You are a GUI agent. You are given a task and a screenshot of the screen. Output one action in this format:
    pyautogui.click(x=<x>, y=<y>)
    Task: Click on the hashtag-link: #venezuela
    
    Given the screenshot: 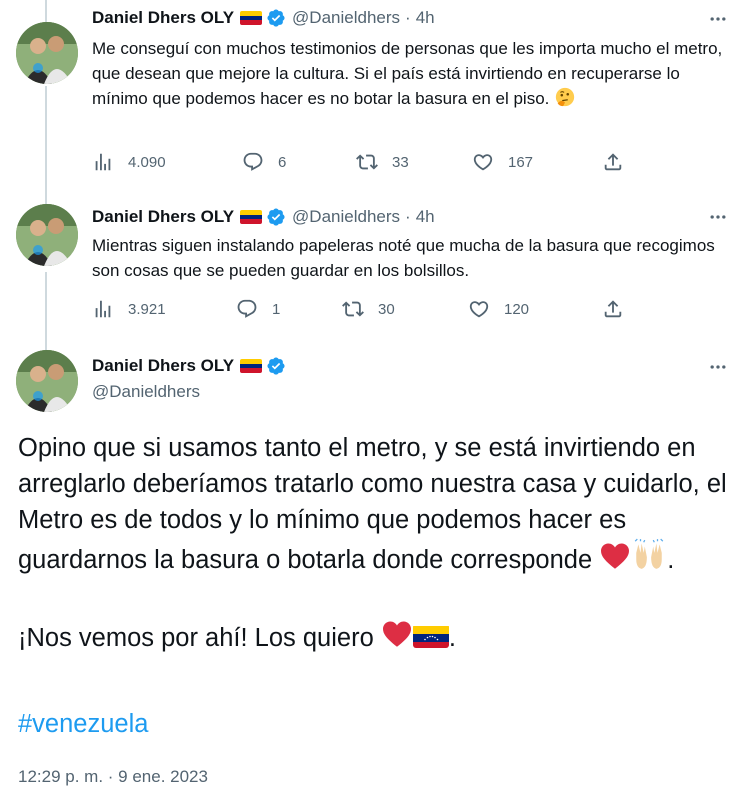 What is the action you would take?
    pyautogui.click(x=83, y=724)
    